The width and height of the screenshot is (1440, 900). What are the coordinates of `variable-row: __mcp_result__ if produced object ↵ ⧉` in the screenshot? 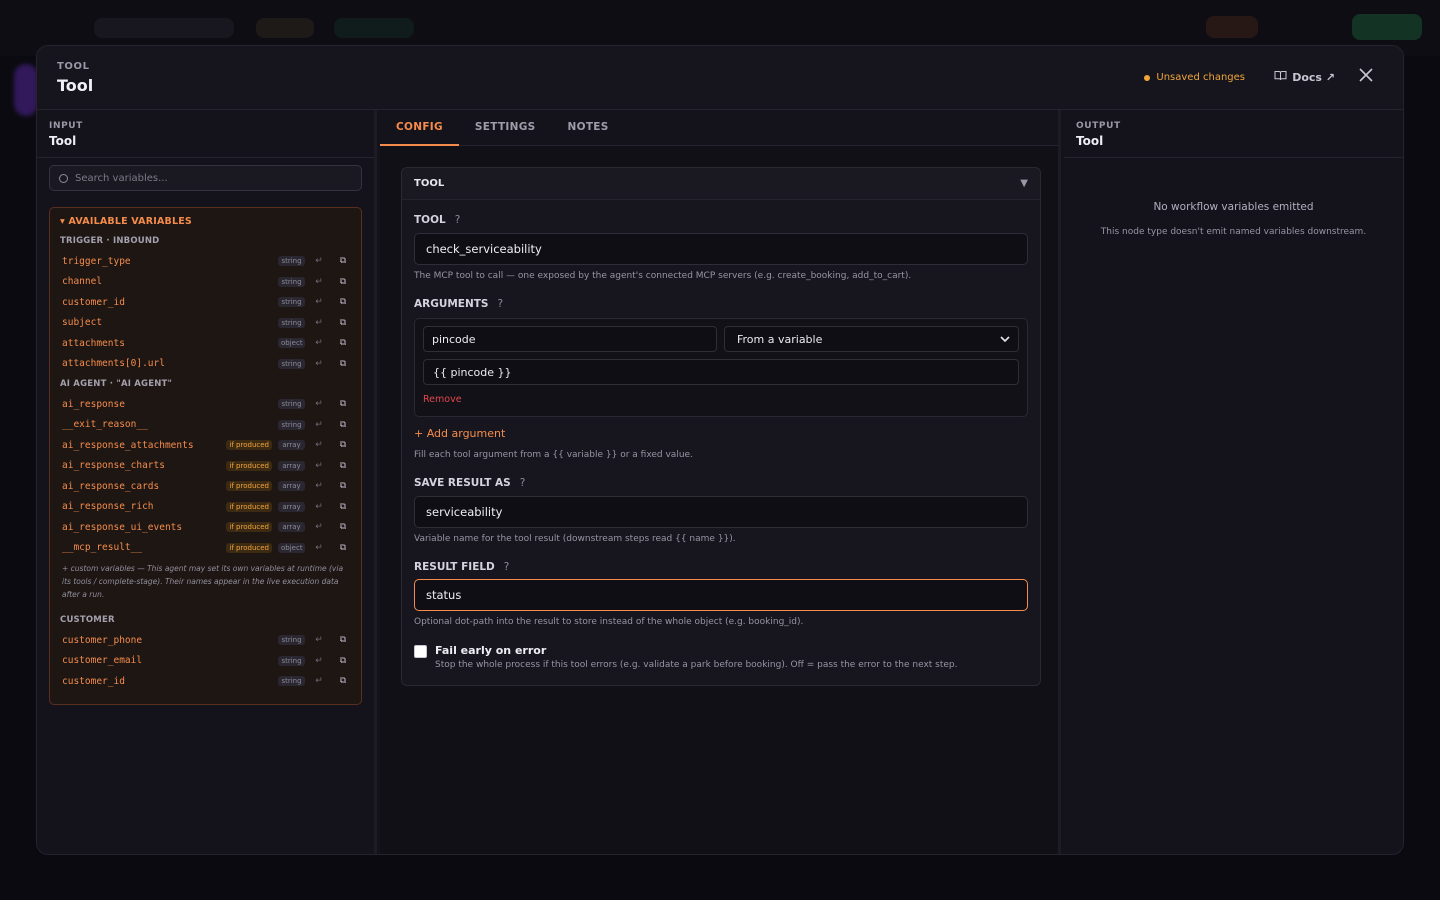 It's located at (205, 548).